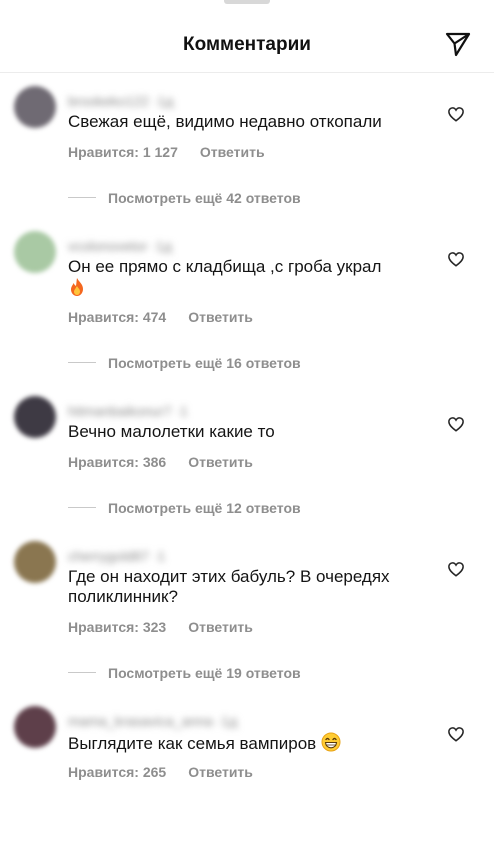 The width and height of the screenshot is (494, 851). I want to click on comment-username: cherrygold87 ·1, so click(116, 556).